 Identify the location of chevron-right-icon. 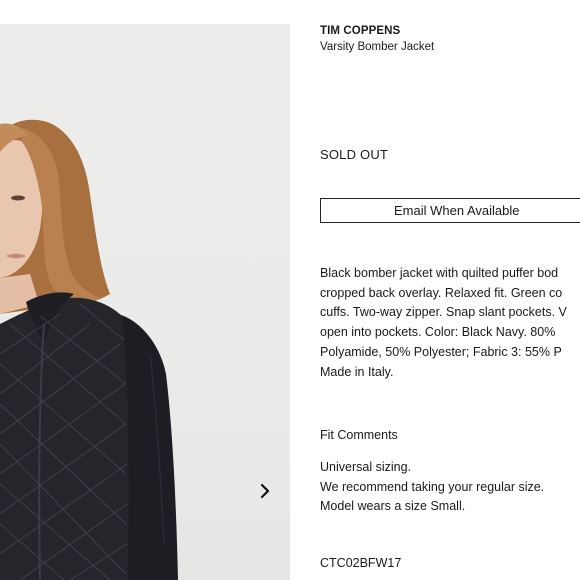
(265, 491).